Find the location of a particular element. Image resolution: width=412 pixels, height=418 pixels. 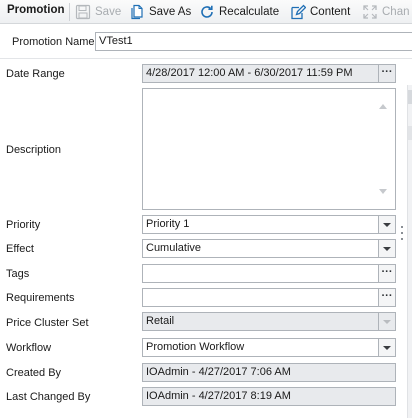

scroll-up-icon is located at coordinates (383, 106).